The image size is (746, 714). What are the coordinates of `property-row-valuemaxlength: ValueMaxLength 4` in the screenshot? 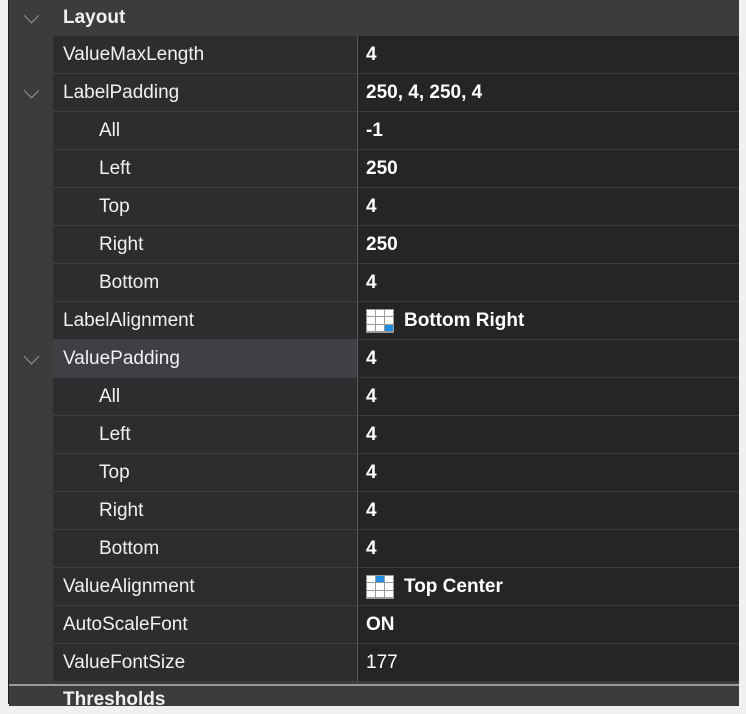 It's located at (374, 55).